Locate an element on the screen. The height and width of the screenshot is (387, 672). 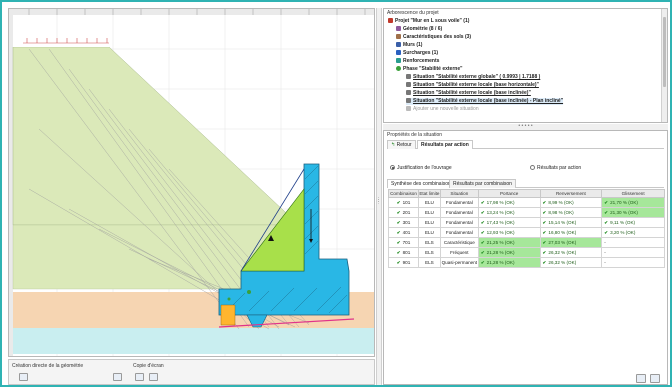
wall-icon is located at coordinates (398, 44).